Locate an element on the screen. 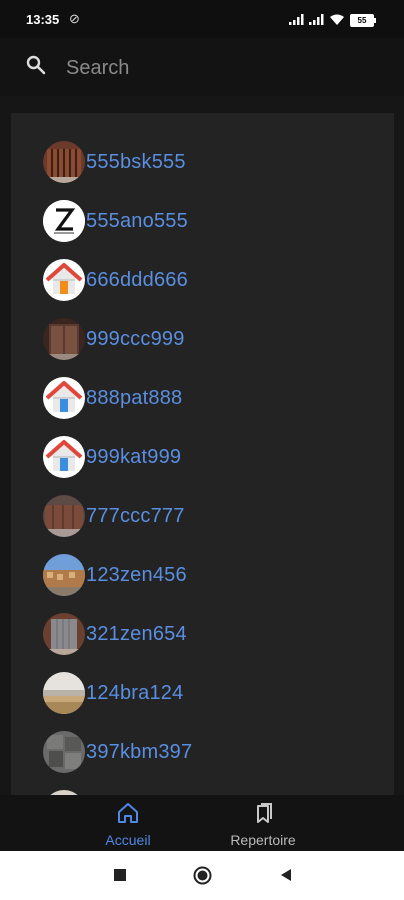 This screenshot has height=900, width=404. list-item: 321zen654 is located at coordinates (115, 634).